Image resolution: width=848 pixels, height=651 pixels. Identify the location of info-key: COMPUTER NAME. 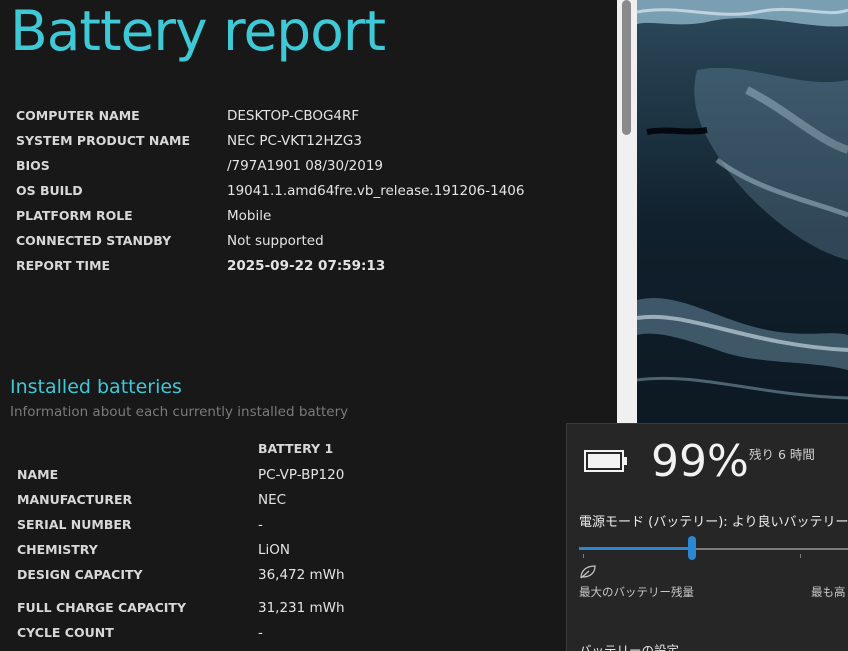
(78, 115).